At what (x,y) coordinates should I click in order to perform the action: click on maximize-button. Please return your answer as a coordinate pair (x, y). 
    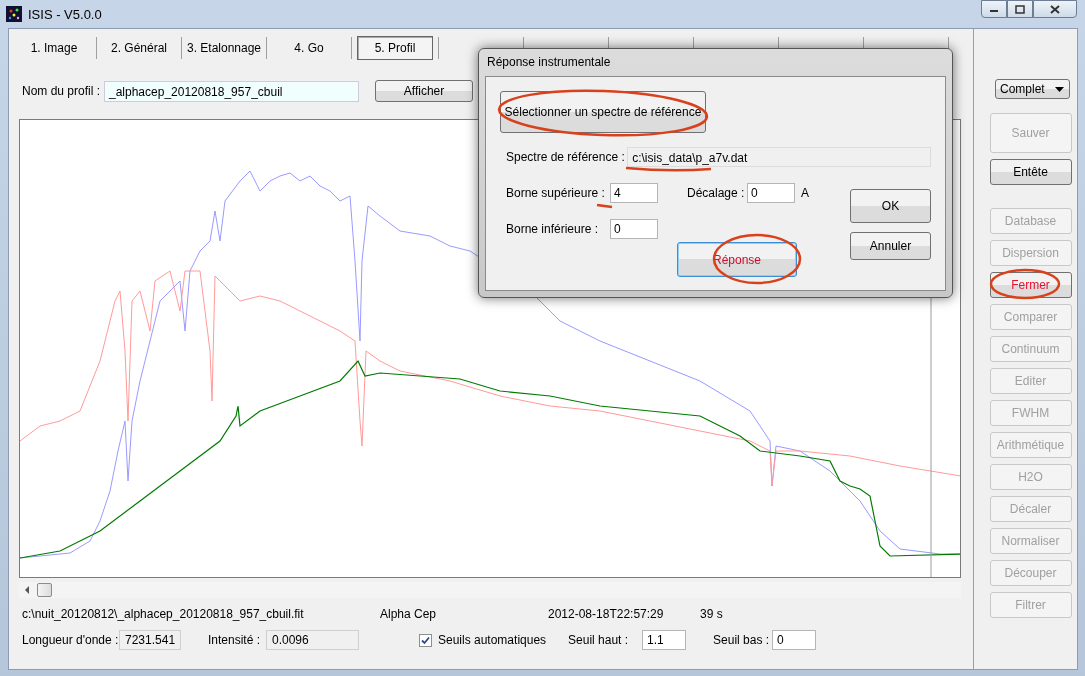
    Looking at the image, I should click on (1020, 9).